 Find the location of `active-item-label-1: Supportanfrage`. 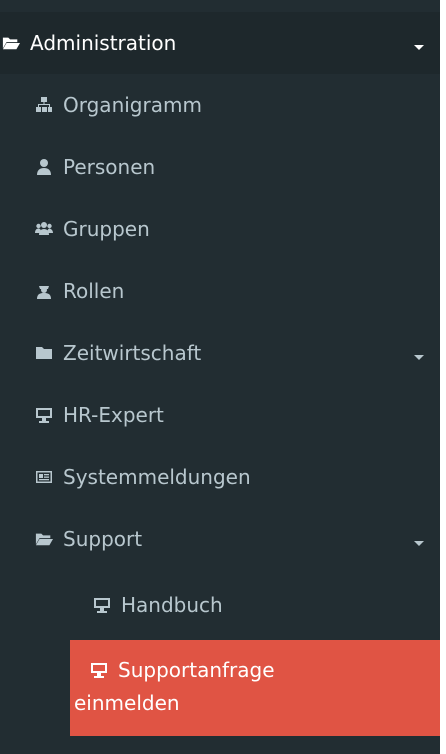

active-item-label-1: Supportanfrage is located at coordinates (196, 670).